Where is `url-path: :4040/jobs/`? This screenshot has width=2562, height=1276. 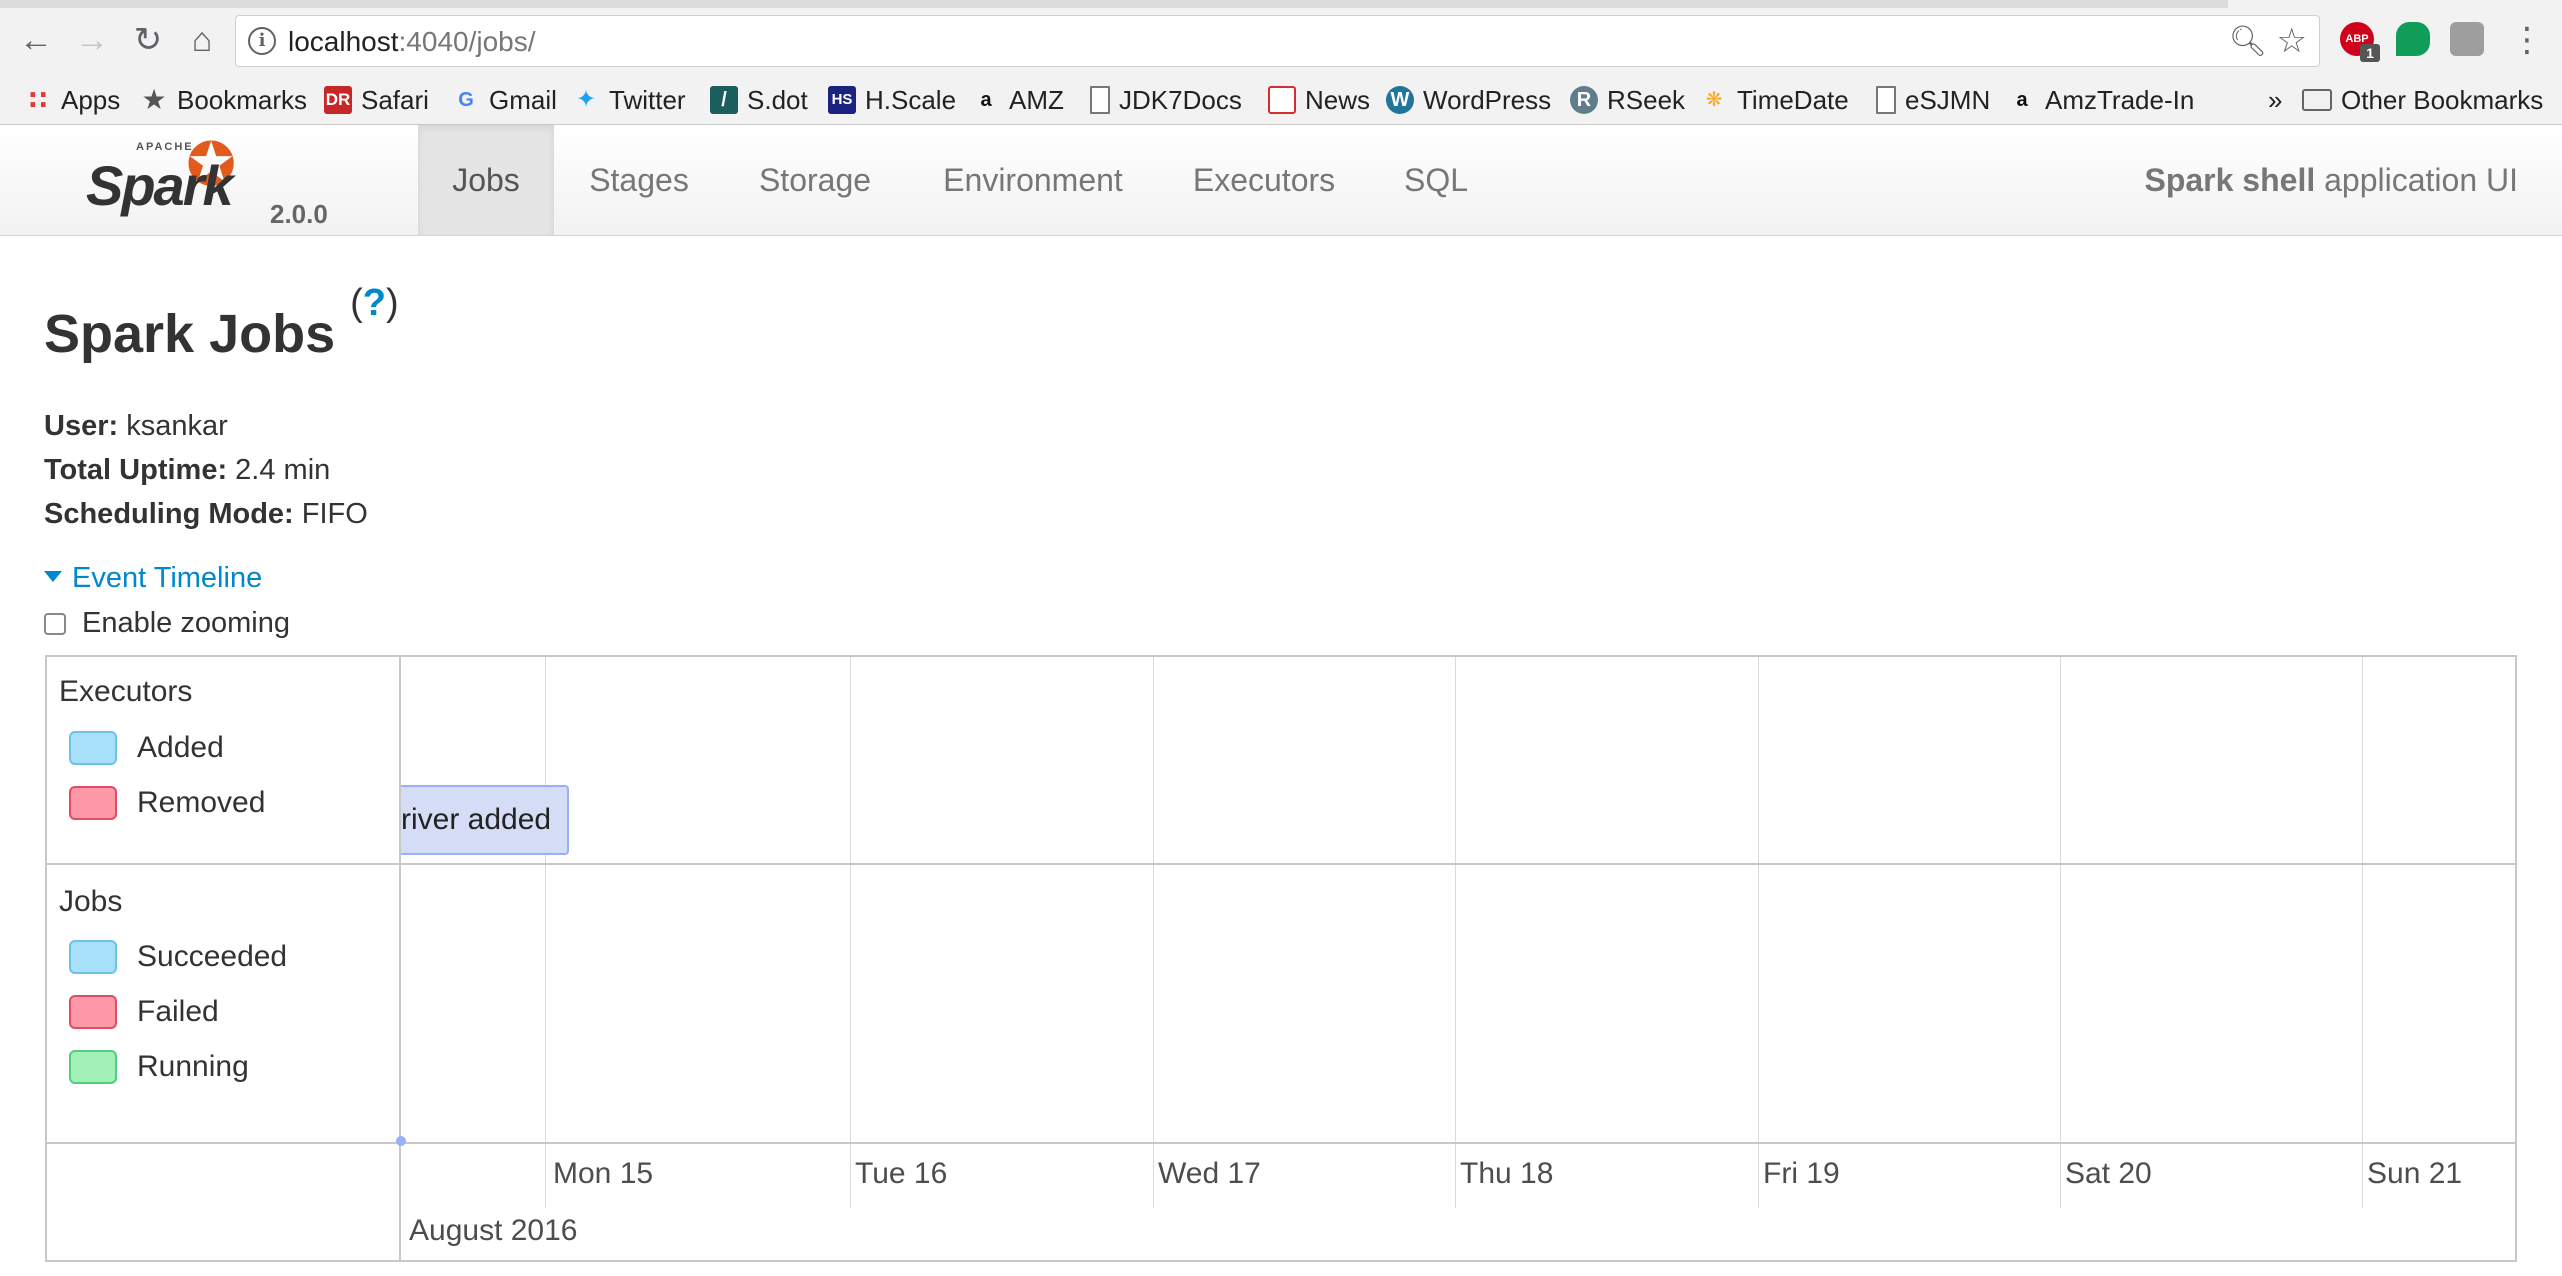
url-path: :4040/jobs/ is located at coordinates (467, 41).